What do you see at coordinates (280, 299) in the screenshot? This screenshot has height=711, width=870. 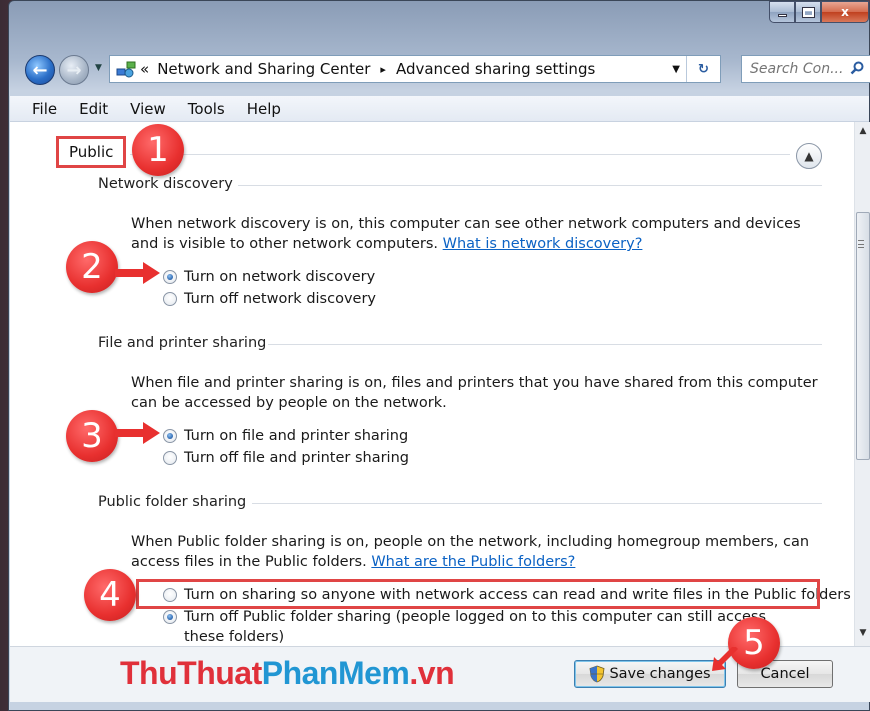 I see `radio-label: Turn off network discovery` at bounding box center [280, 299].